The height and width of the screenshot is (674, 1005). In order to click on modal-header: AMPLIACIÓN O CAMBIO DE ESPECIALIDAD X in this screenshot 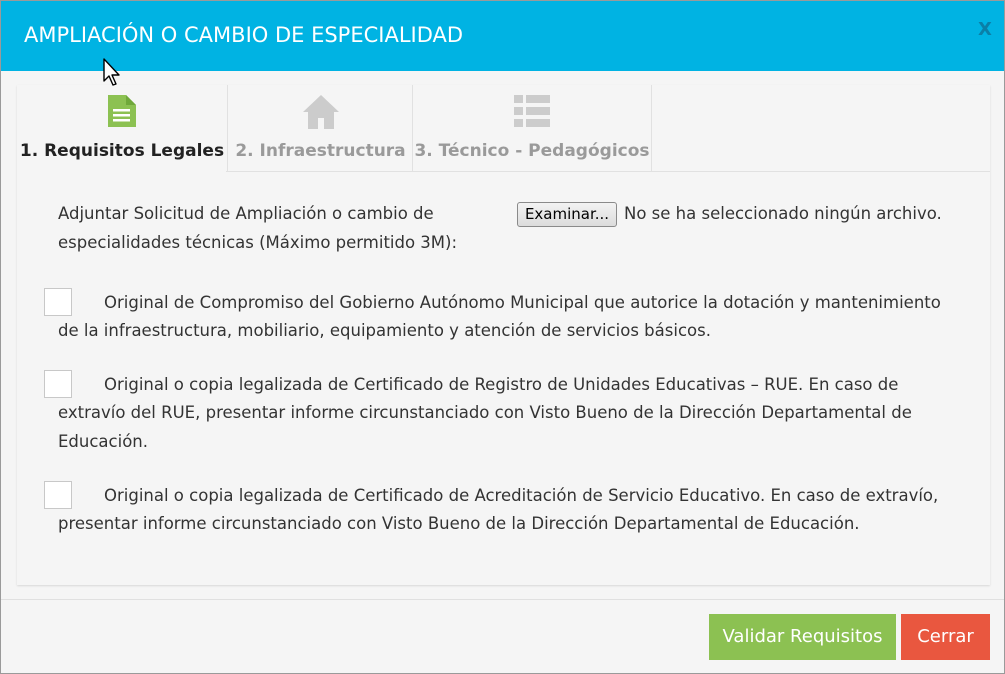, I will do `click(502, 36)`.